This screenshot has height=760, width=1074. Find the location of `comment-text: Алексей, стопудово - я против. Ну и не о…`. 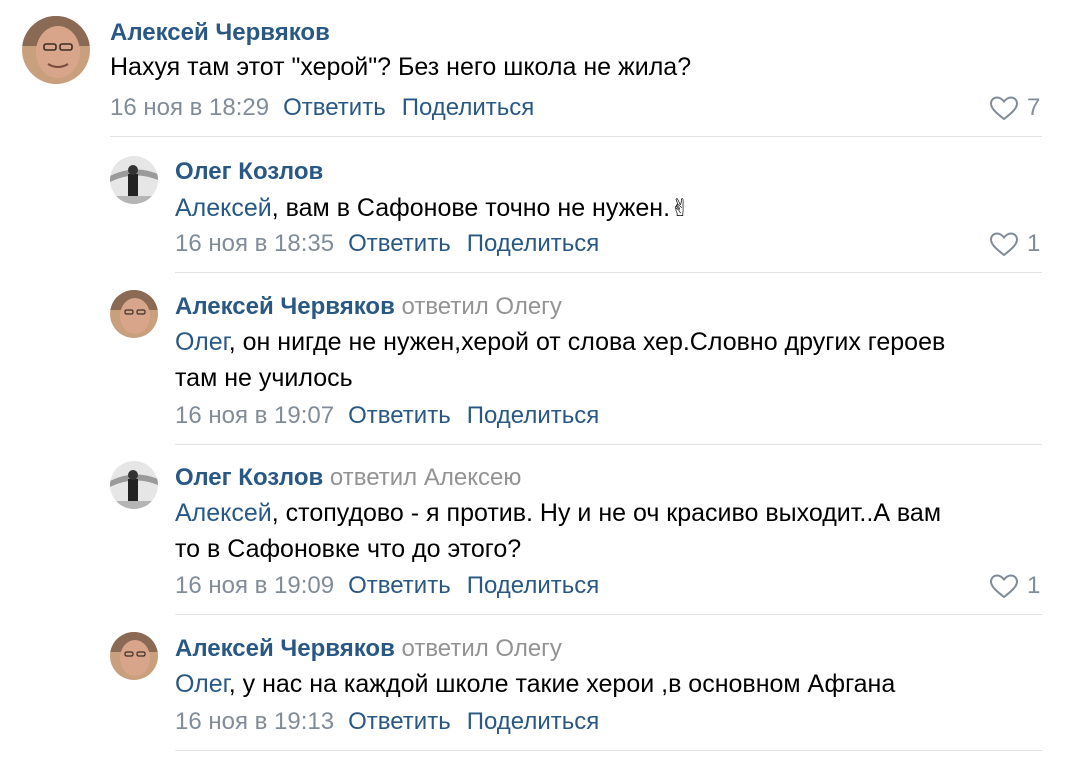

comment-text: Алексей, стопудово - я против. Ну и не о… is located at coordinates (558, 513).